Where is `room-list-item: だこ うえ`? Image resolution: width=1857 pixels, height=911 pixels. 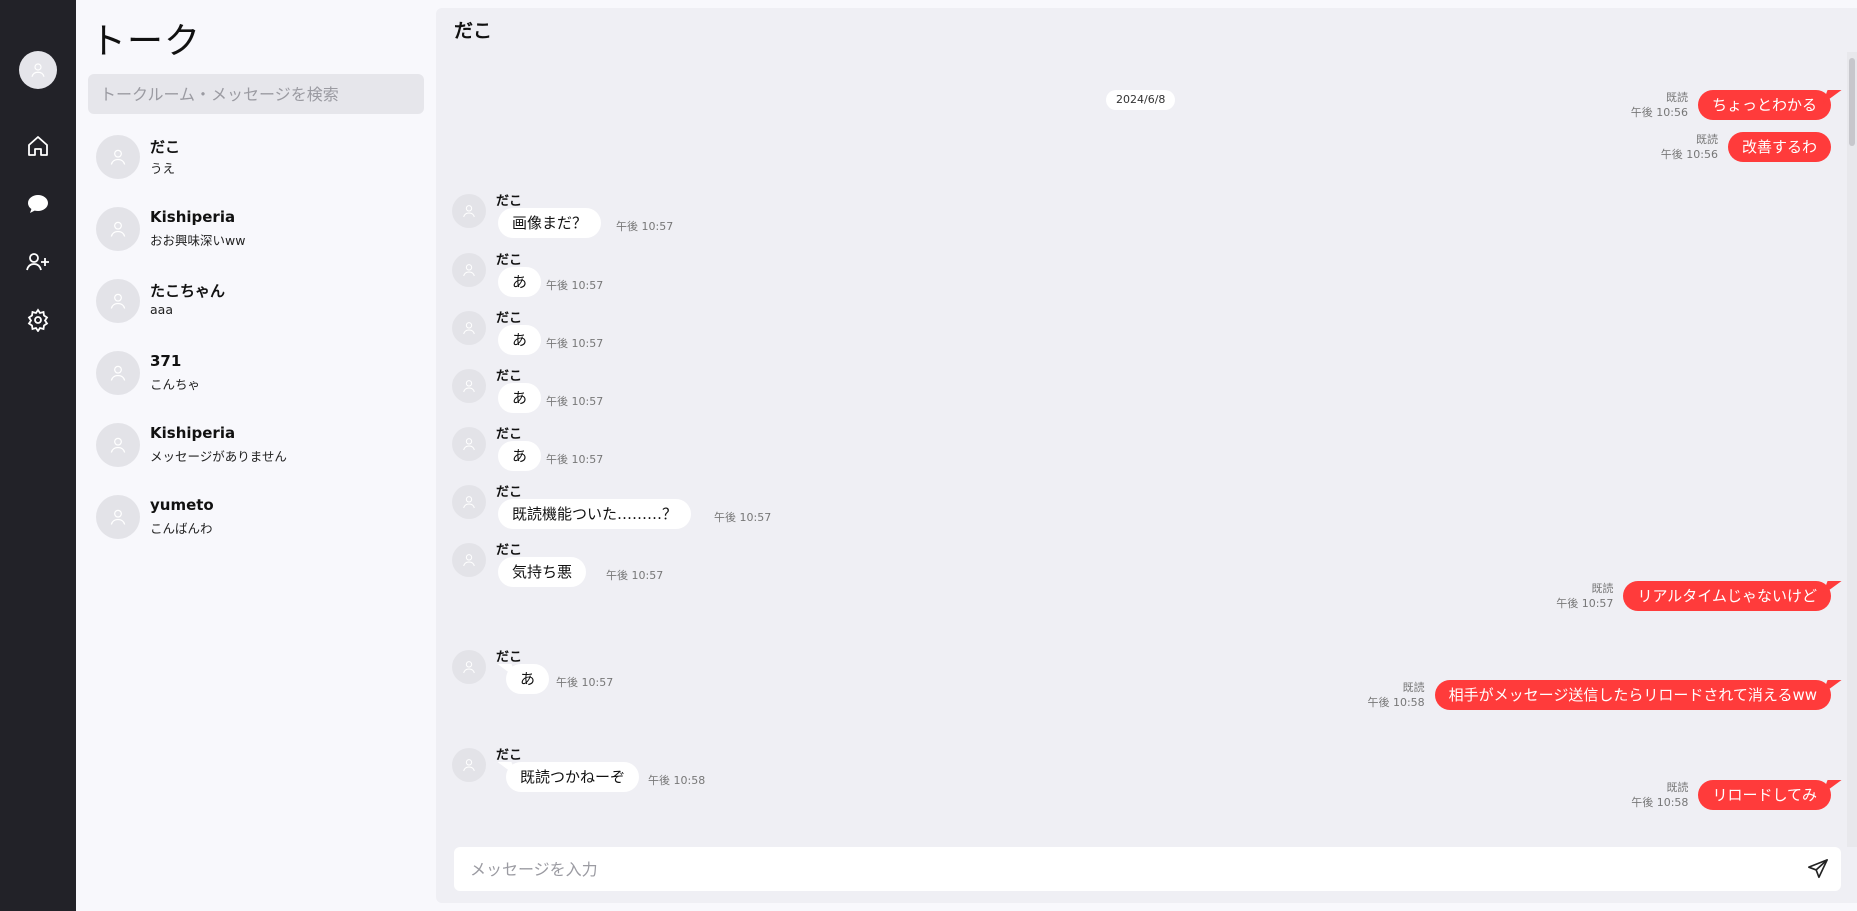 room-list-item: だこ うえ is located at coordinates (256, 160).